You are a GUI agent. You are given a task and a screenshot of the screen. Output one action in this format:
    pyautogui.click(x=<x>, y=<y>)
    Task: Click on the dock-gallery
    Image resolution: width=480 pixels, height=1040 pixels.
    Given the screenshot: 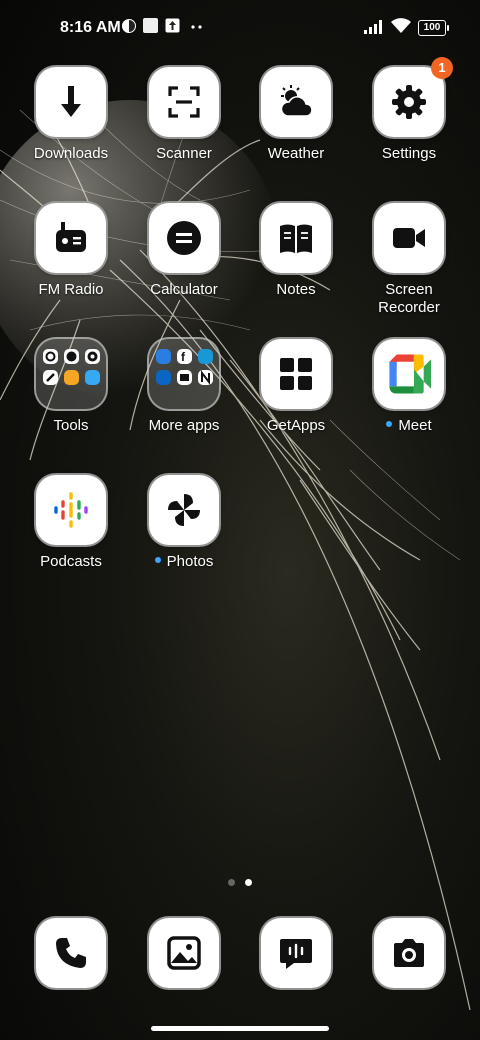 What is the action you would take?
    pyautogui.click(x=184, y=953)
    